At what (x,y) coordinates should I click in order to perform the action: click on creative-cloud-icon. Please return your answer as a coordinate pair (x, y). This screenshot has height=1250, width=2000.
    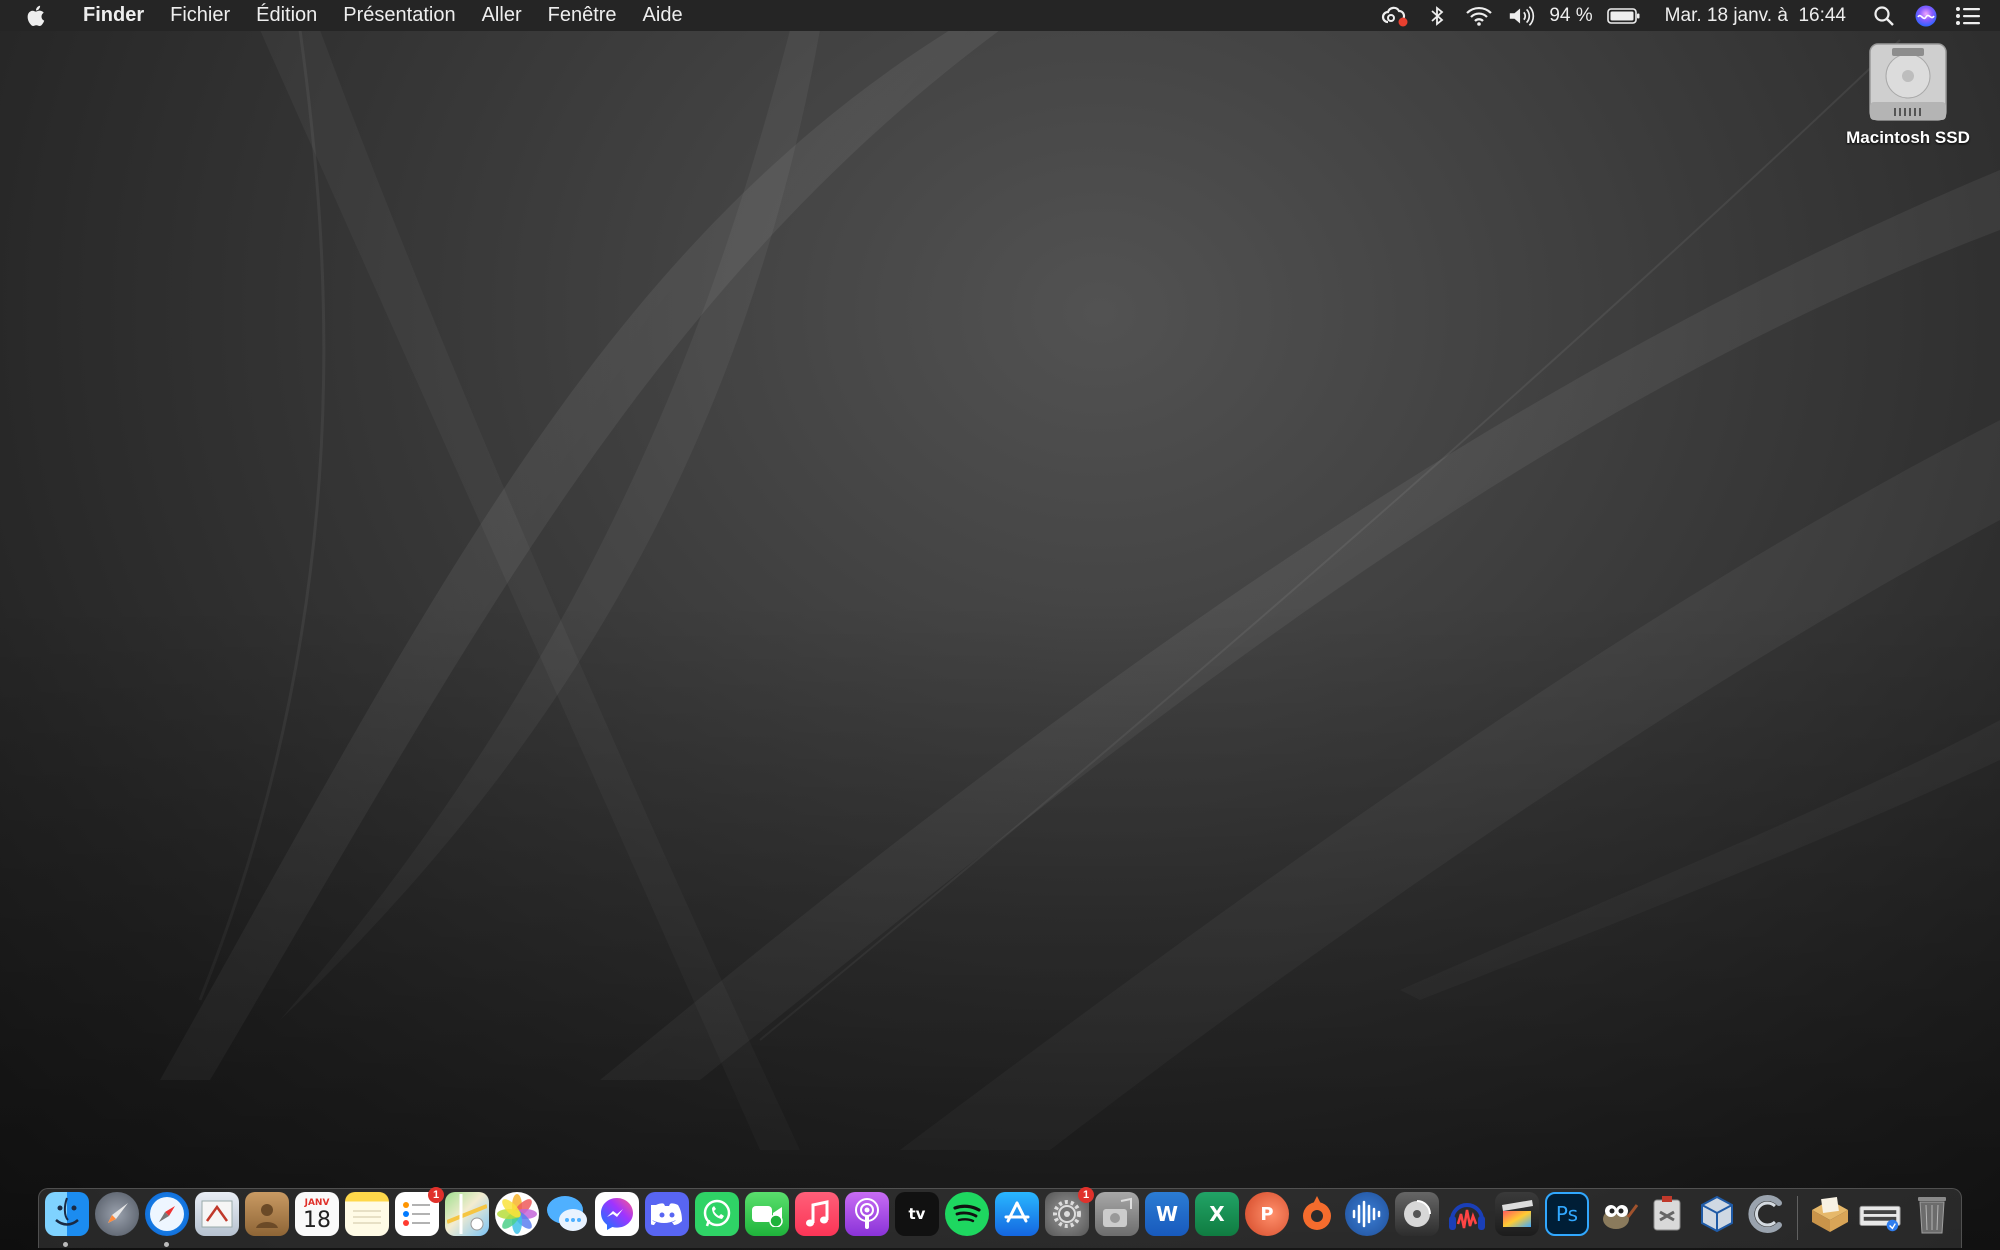
    Looking at the image, I should click on (1395, 16).